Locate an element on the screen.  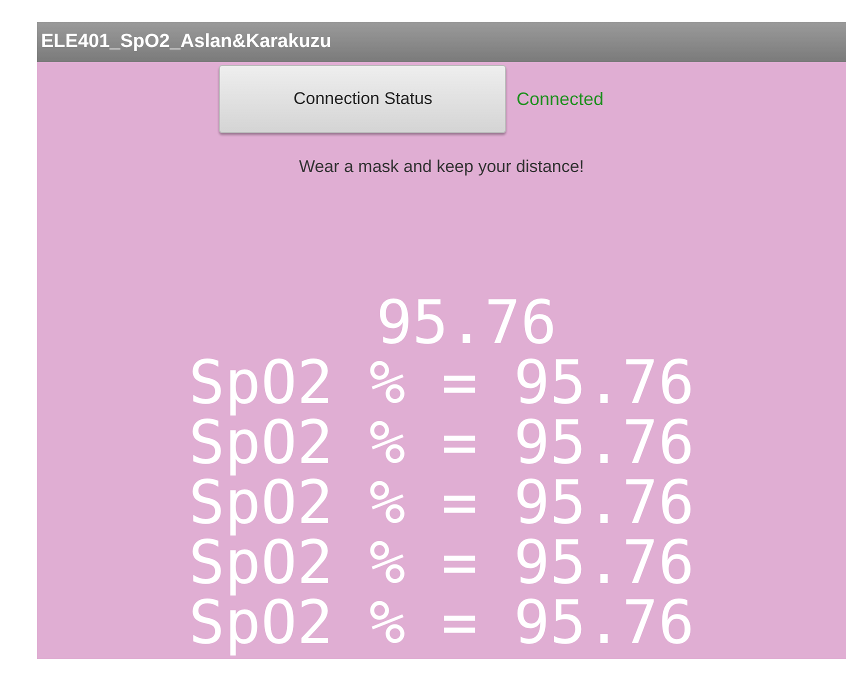
reading-text: SpO2 % = 95.76 is located at coordinates (441, 383).